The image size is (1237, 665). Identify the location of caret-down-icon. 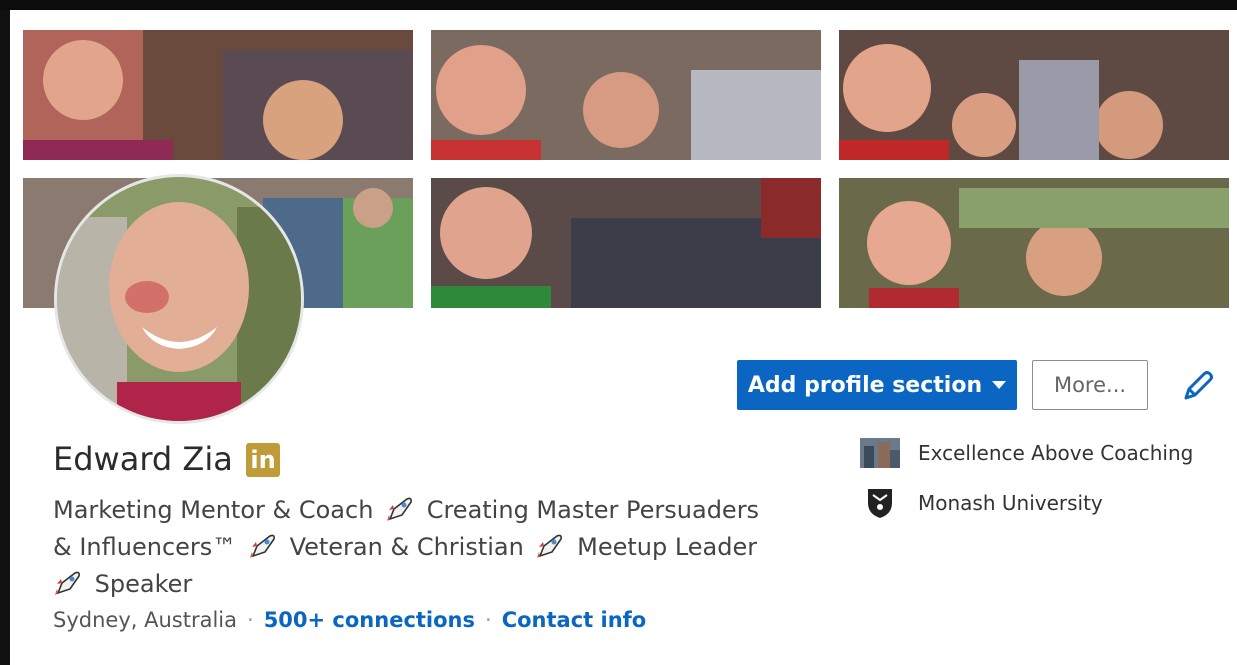
(999, 385).